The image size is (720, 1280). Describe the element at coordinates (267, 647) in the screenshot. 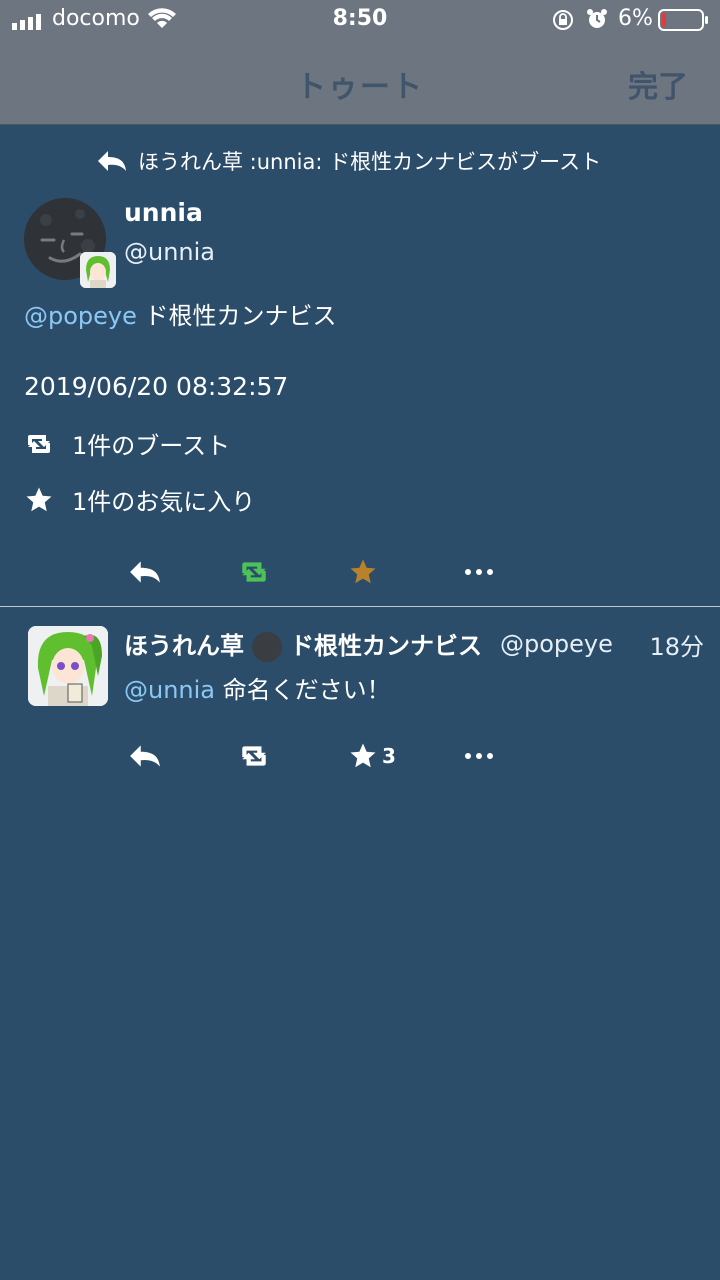

I see `moon-face-emoji-icon` at that location.